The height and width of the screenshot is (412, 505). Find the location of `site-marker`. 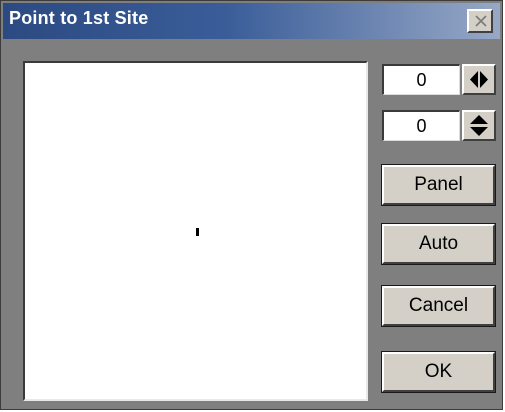

site-marker is located at coordinates (197, 232).